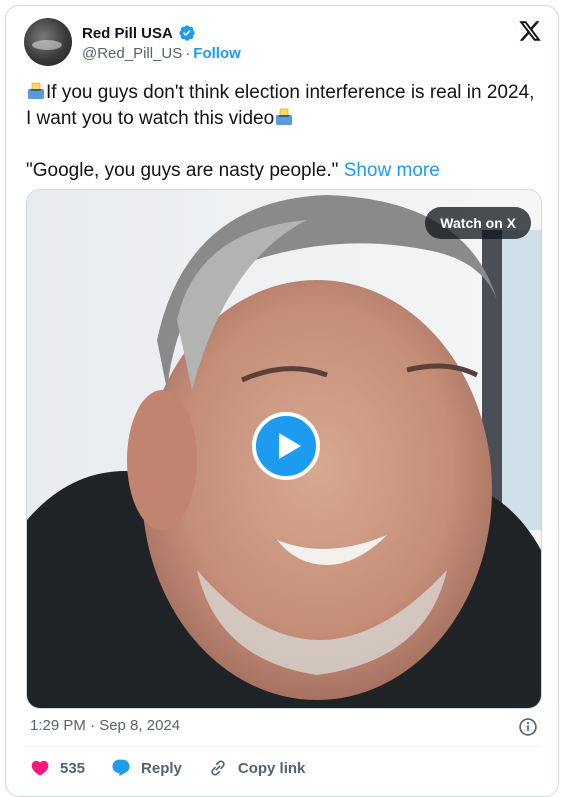  I want to click on divider, so click(283, 746).